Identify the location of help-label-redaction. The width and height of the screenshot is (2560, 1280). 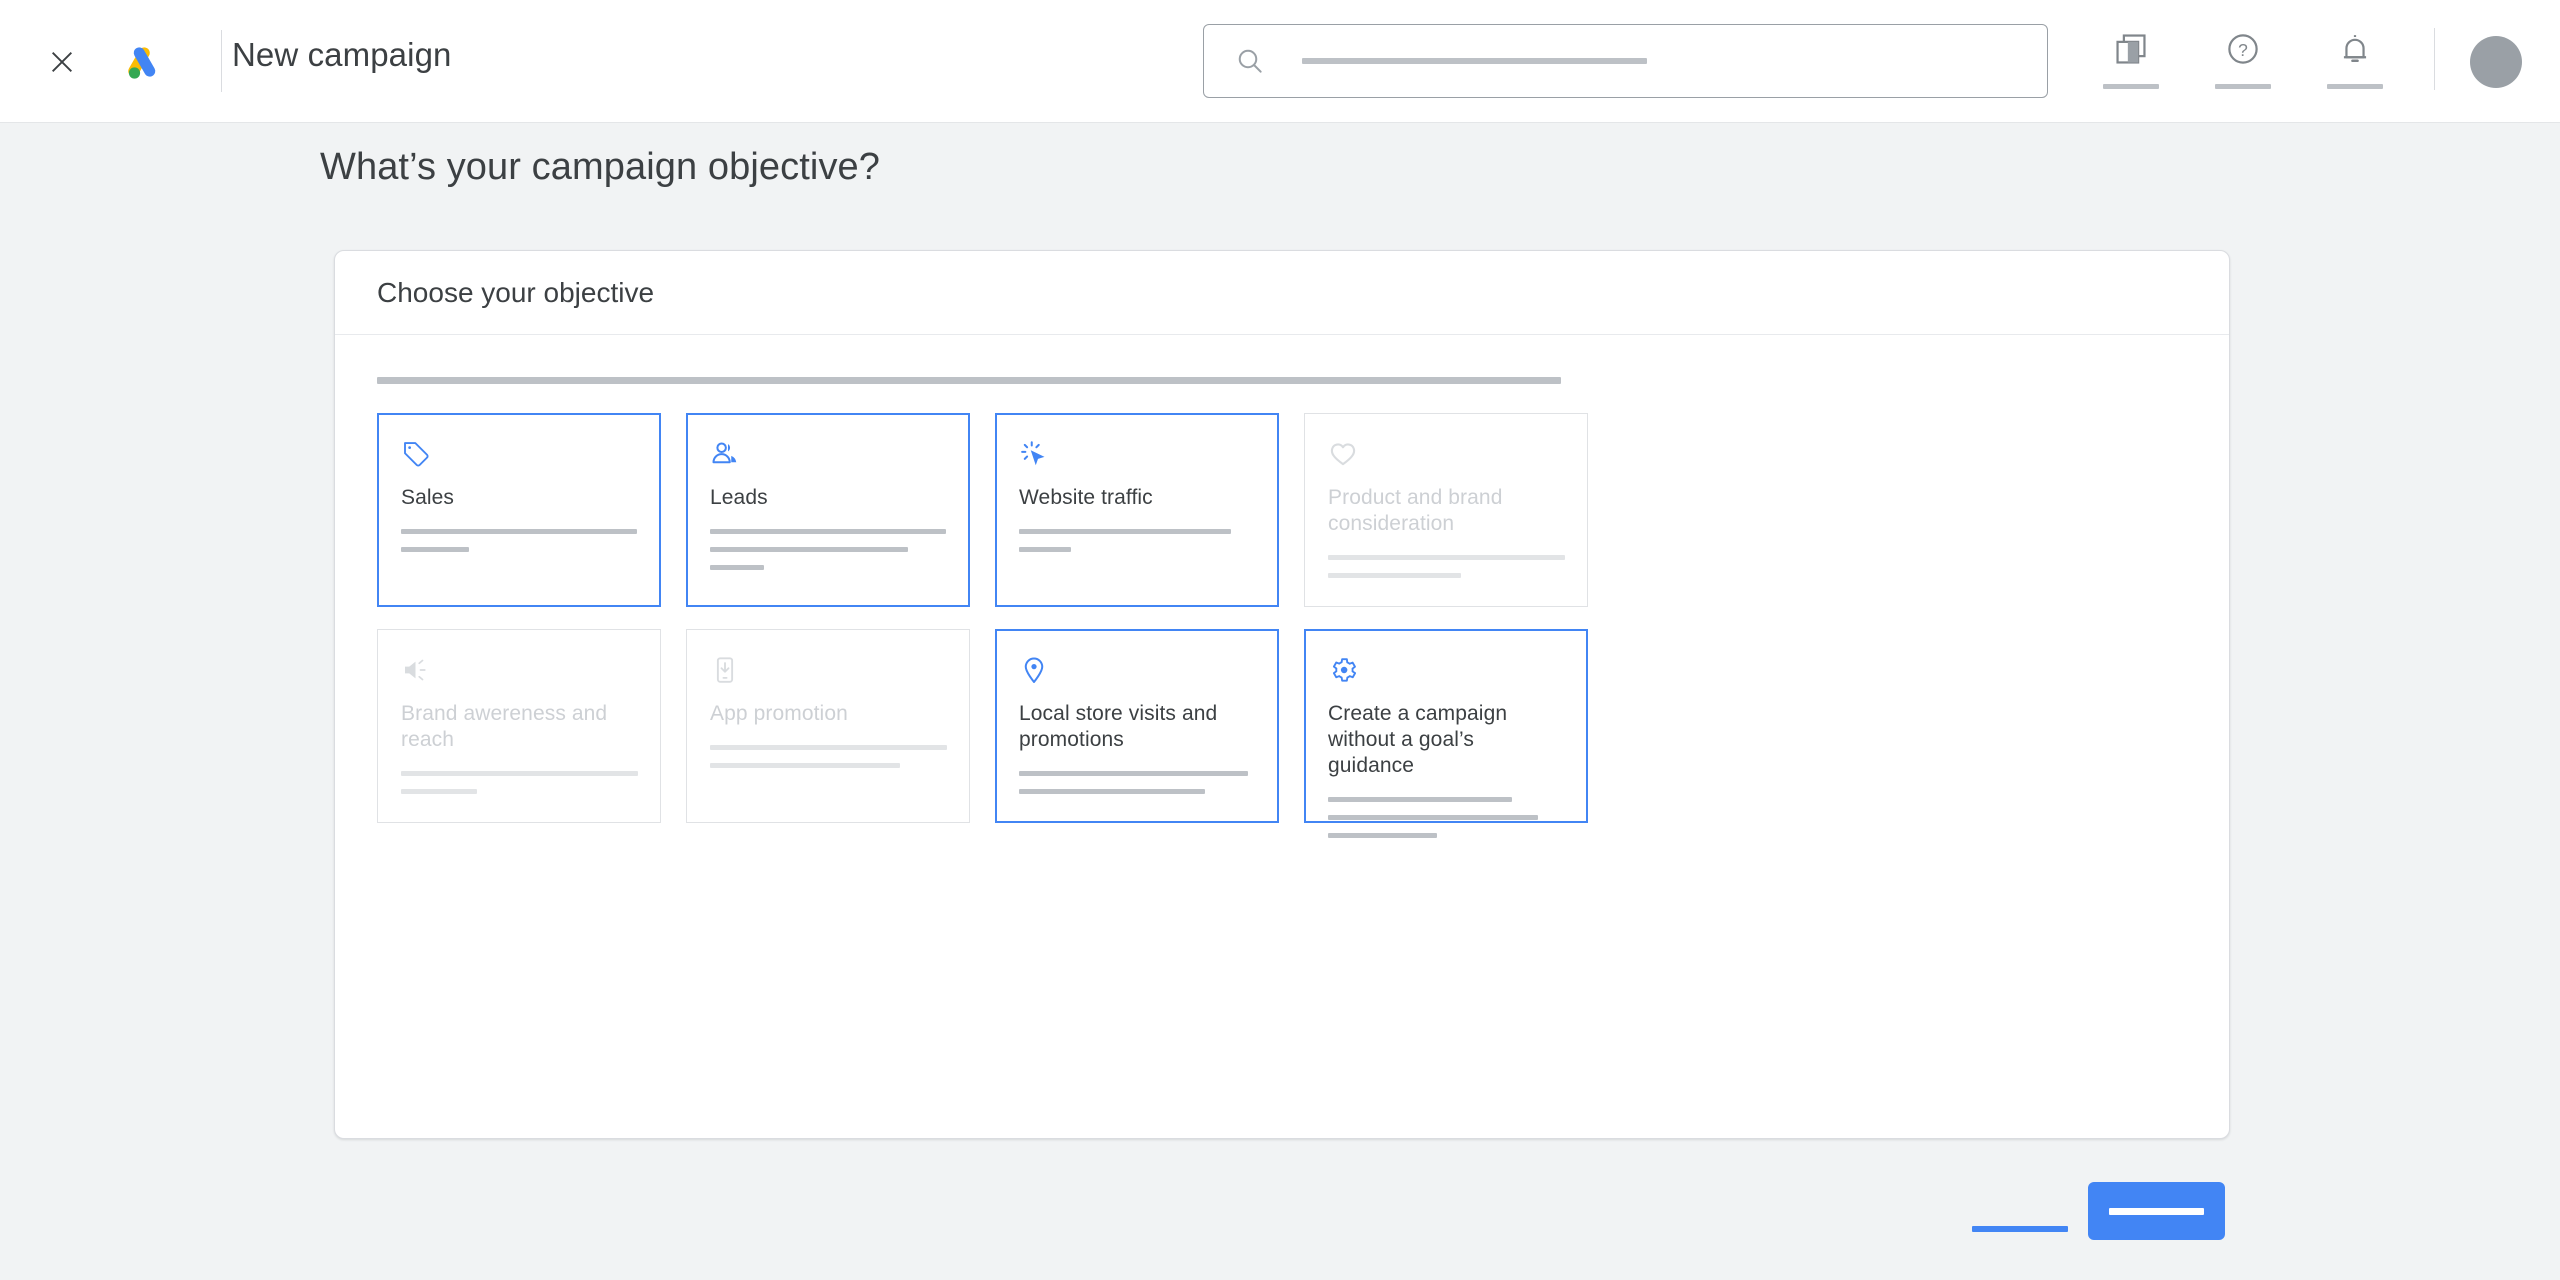
(2243, 86).